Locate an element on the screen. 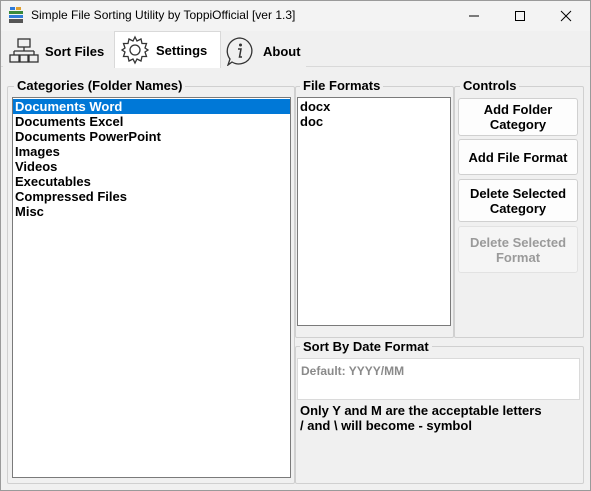 This screenshot has height=491, width=591. add-file-format-button: Add File Format is located at coordinates (518, 157).